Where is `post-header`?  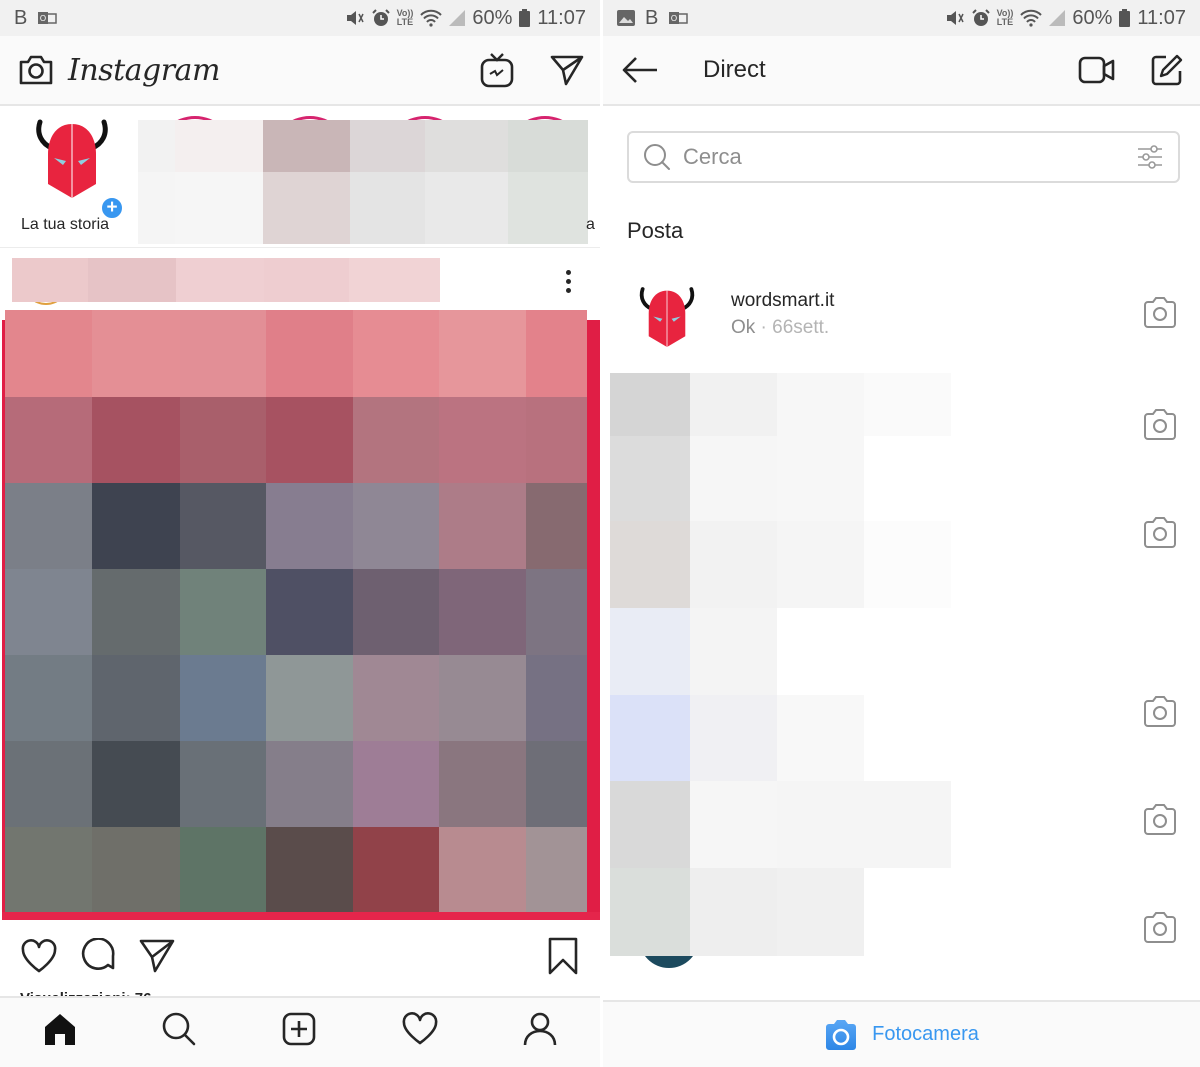
post-header is located at coordinates (300, 280).